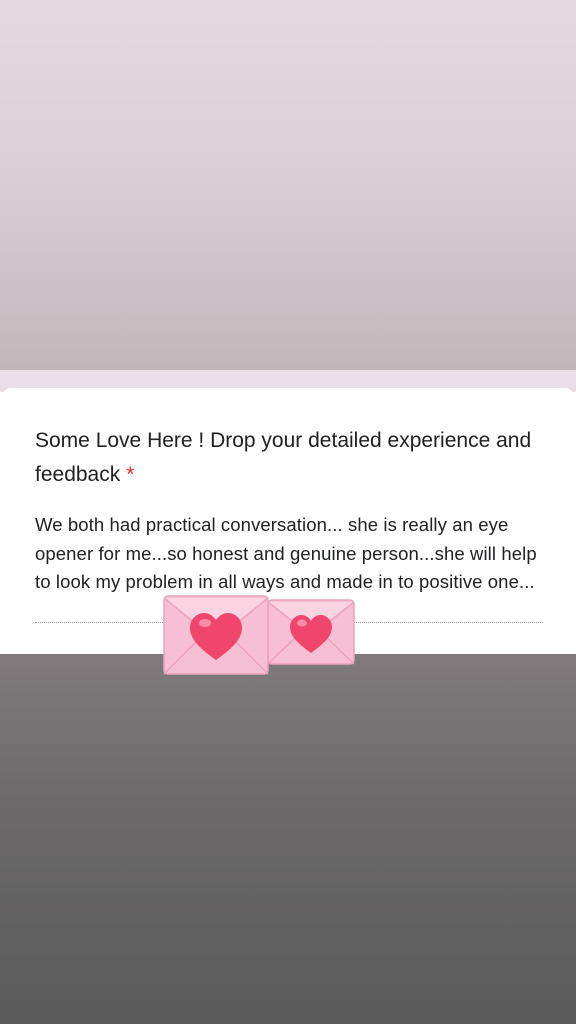 The width and height of the screenshot is (576, 1024). Describe the element at coordinates (130, 474) in the screenshot. I see `required-asterisk: *` at that location.